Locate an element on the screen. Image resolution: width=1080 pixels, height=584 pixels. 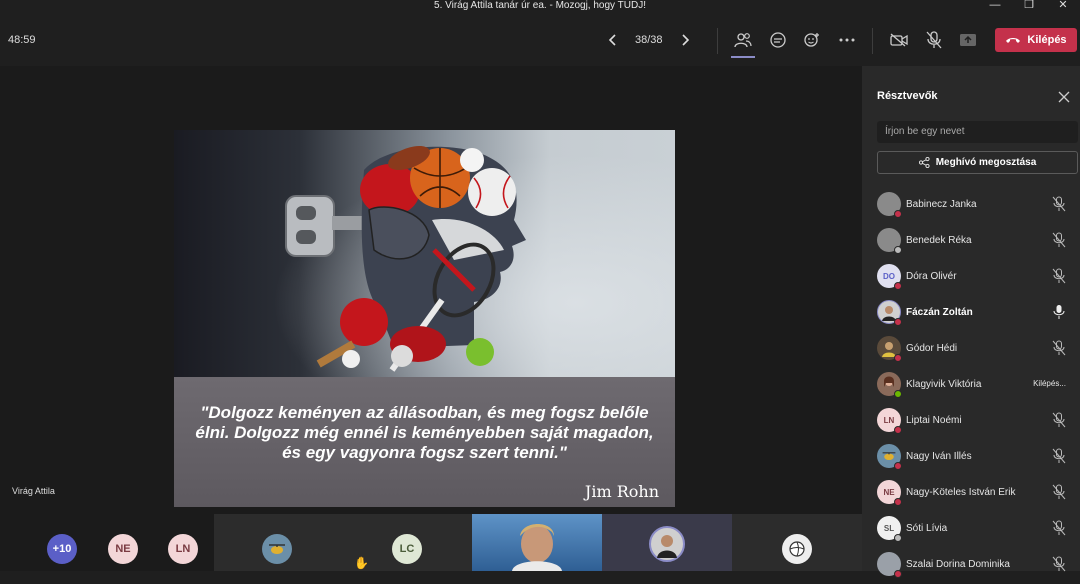
participant-row: Babinecz Janka is located at coordinates (971, 206).